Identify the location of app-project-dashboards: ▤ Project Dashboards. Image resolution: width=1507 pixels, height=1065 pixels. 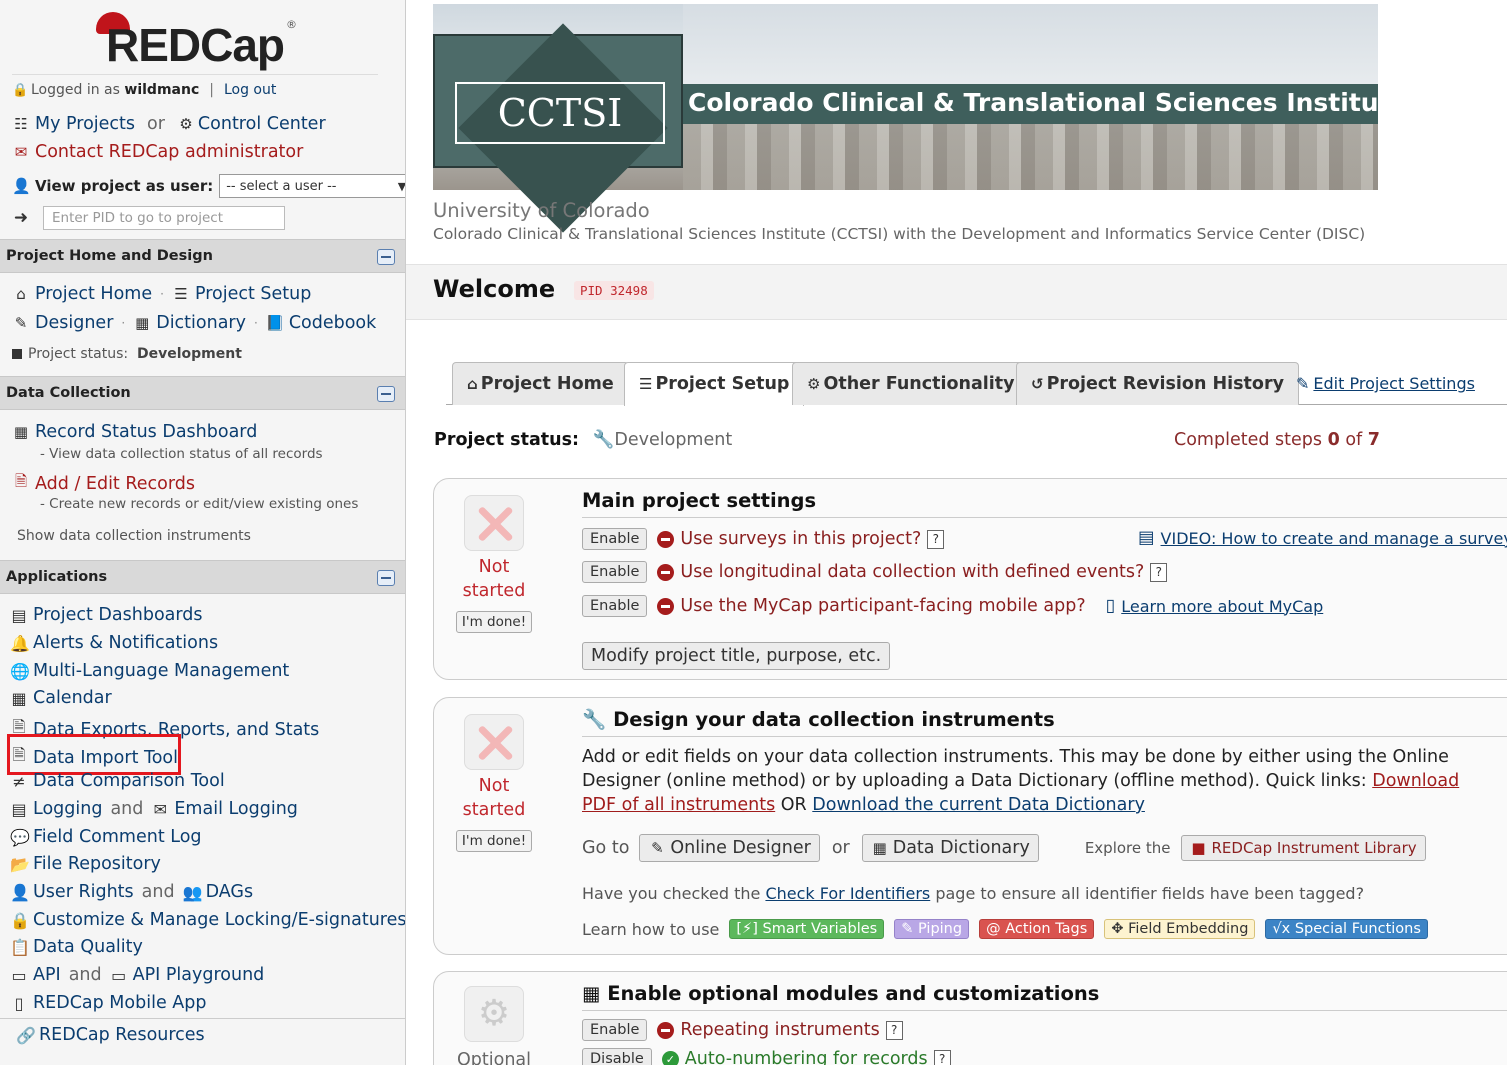
(106, 615).